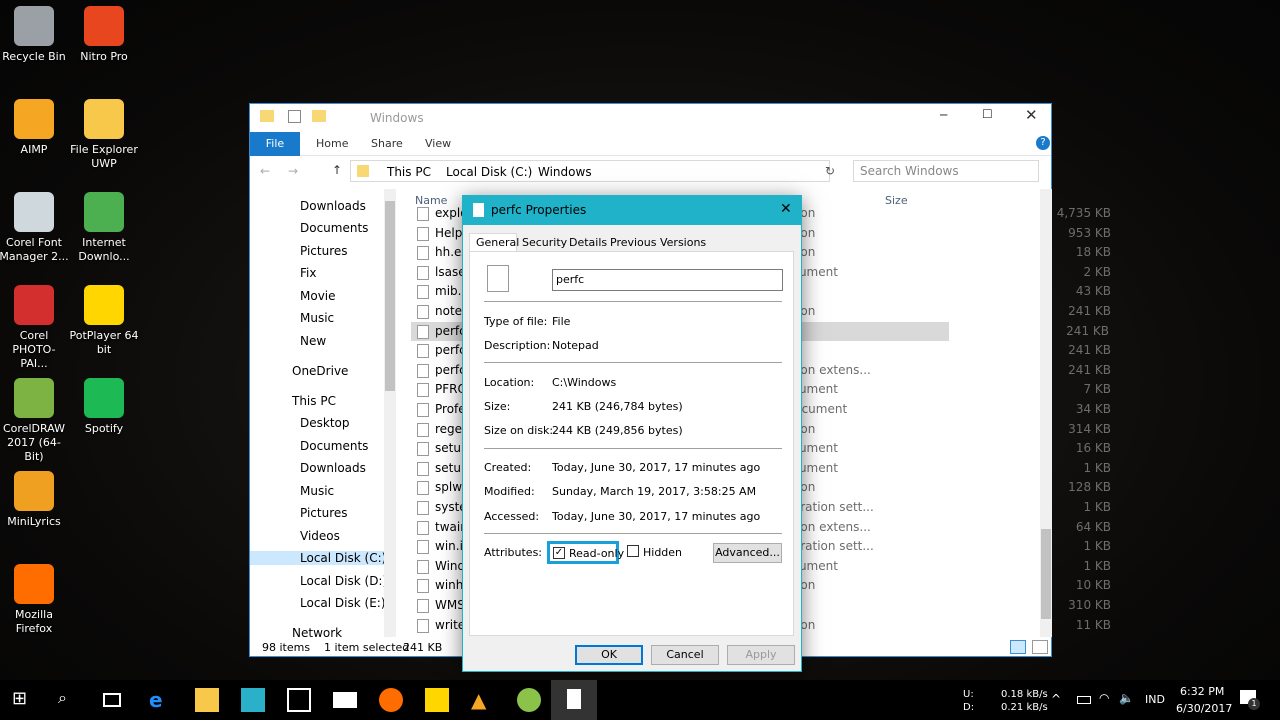 The width and height of the screenshot is (1280, 720). Describe the element at coordinates (987, 114) in the screenshot. I see `maximize-button: ☐` at that location.